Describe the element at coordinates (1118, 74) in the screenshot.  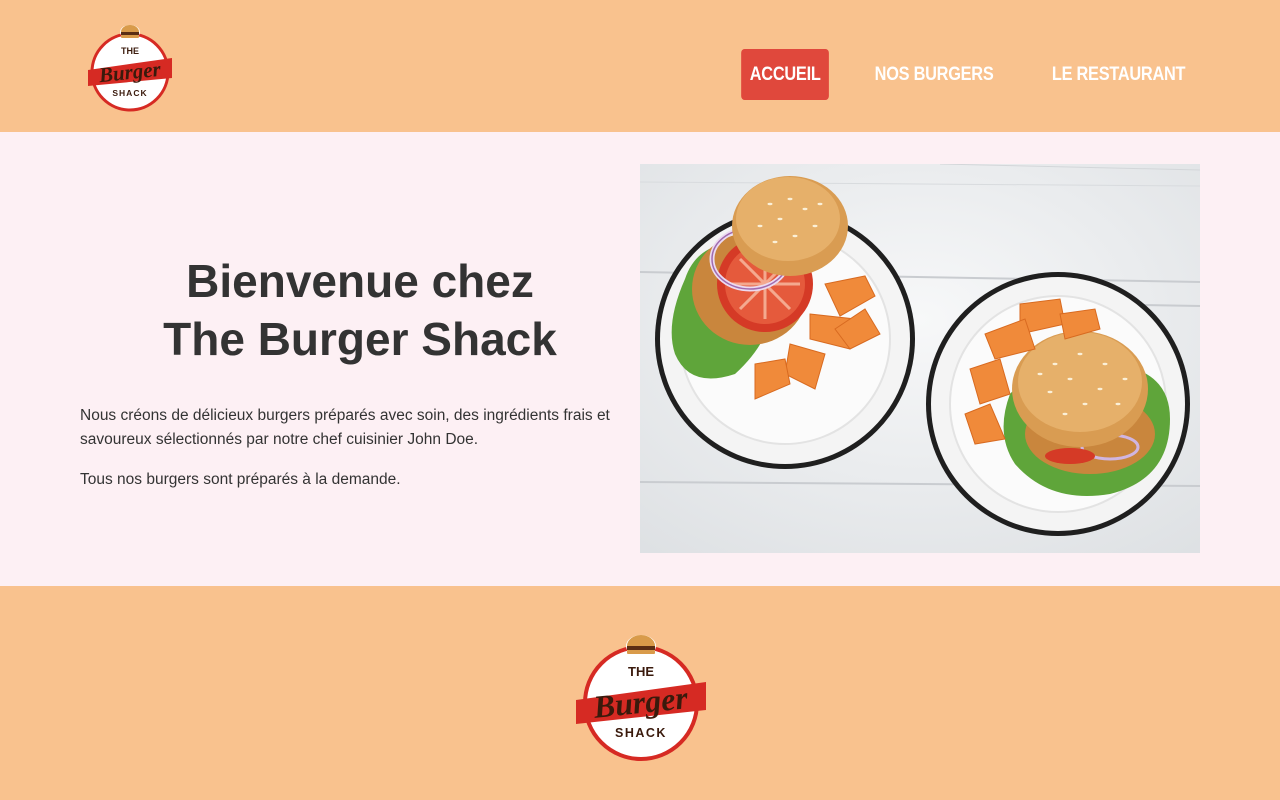
I see `nav-le-restaurant: LE RESTAURANT` at that location.